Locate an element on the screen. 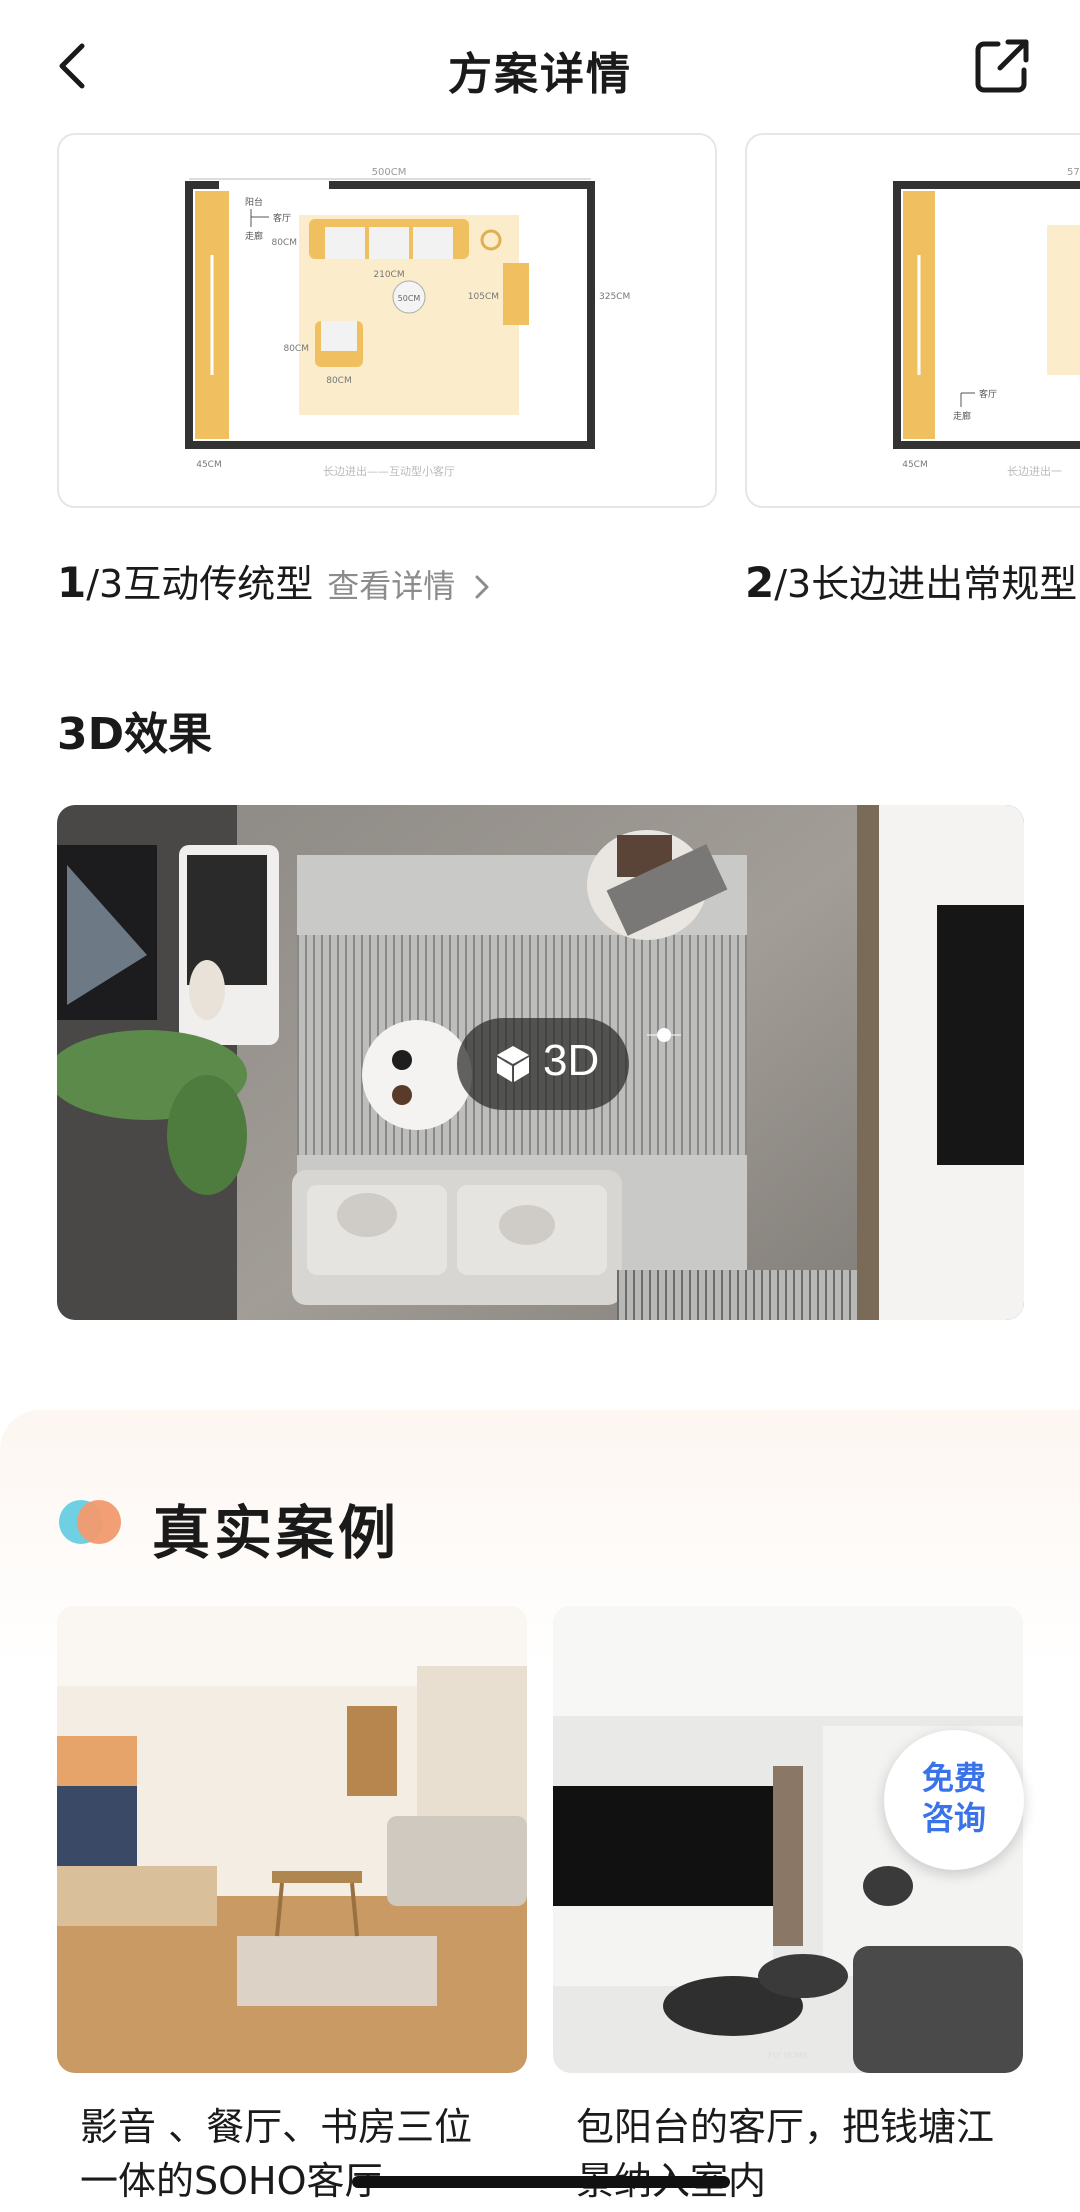 The image size is (1080, 2212). home-indicator is located at coordinates (541, 2182).